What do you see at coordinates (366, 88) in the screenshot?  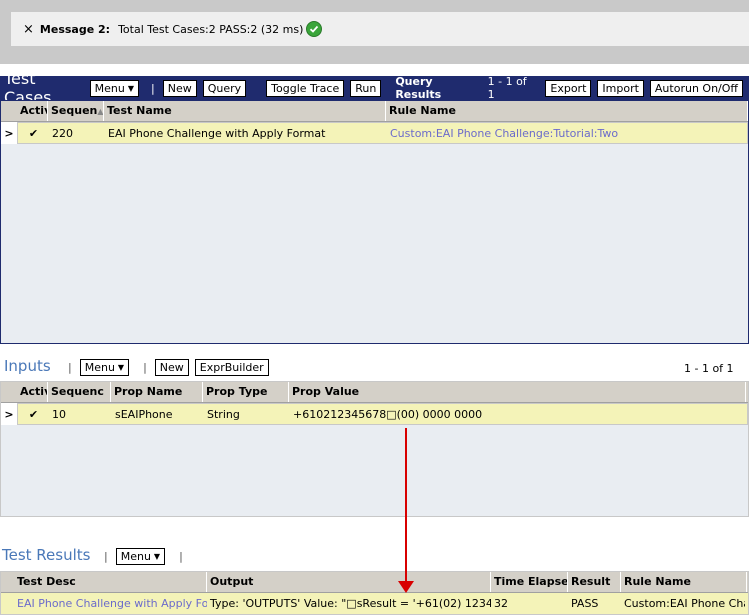 I see `run-button: Run` at bounding box center [366, 88].